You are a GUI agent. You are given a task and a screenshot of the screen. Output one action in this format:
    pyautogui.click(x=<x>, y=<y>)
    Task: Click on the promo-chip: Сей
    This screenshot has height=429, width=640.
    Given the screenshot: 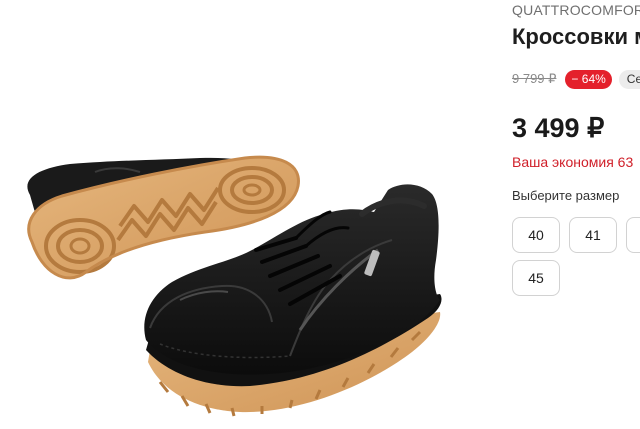 What is the action you would take?
    pyautogui.click(x=629, y=79)
    